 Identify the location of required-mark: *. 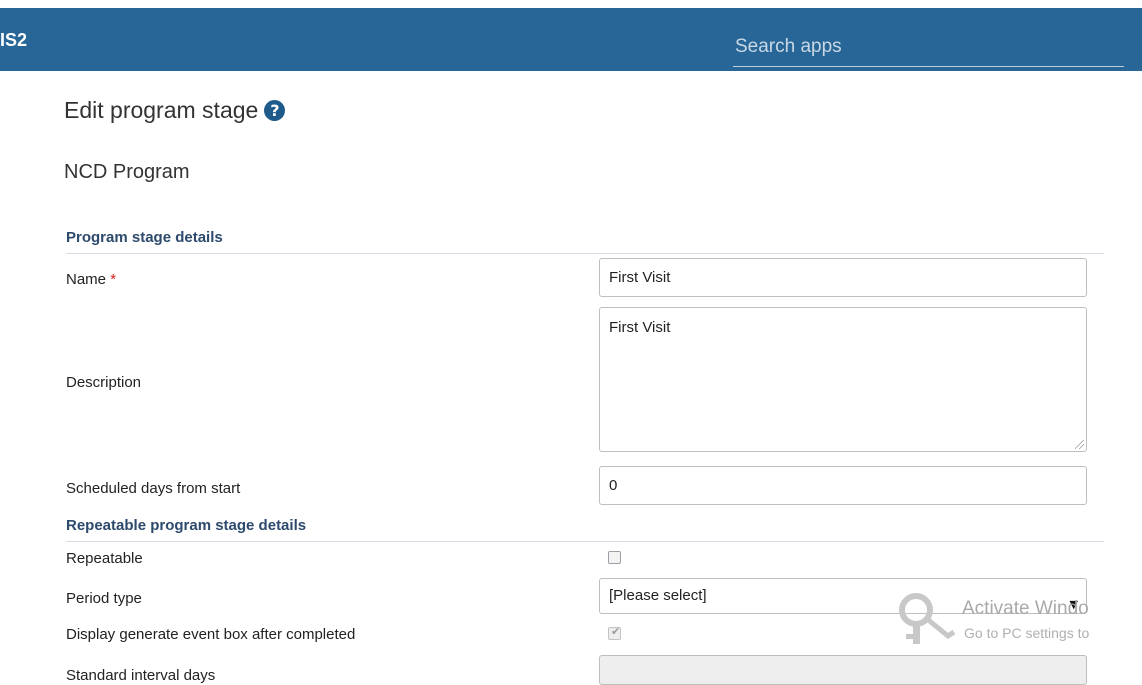
(113, 279).